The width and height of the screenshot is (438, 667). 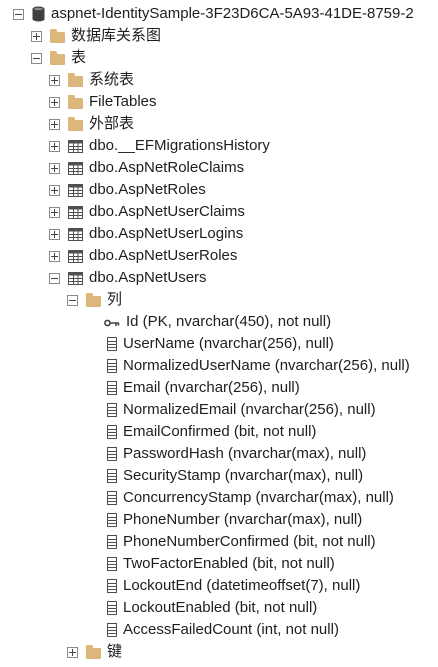 I want to click on tree-node-column: LockoutEnd (datetimeoffset(7), null), so click(x=233, y=586).